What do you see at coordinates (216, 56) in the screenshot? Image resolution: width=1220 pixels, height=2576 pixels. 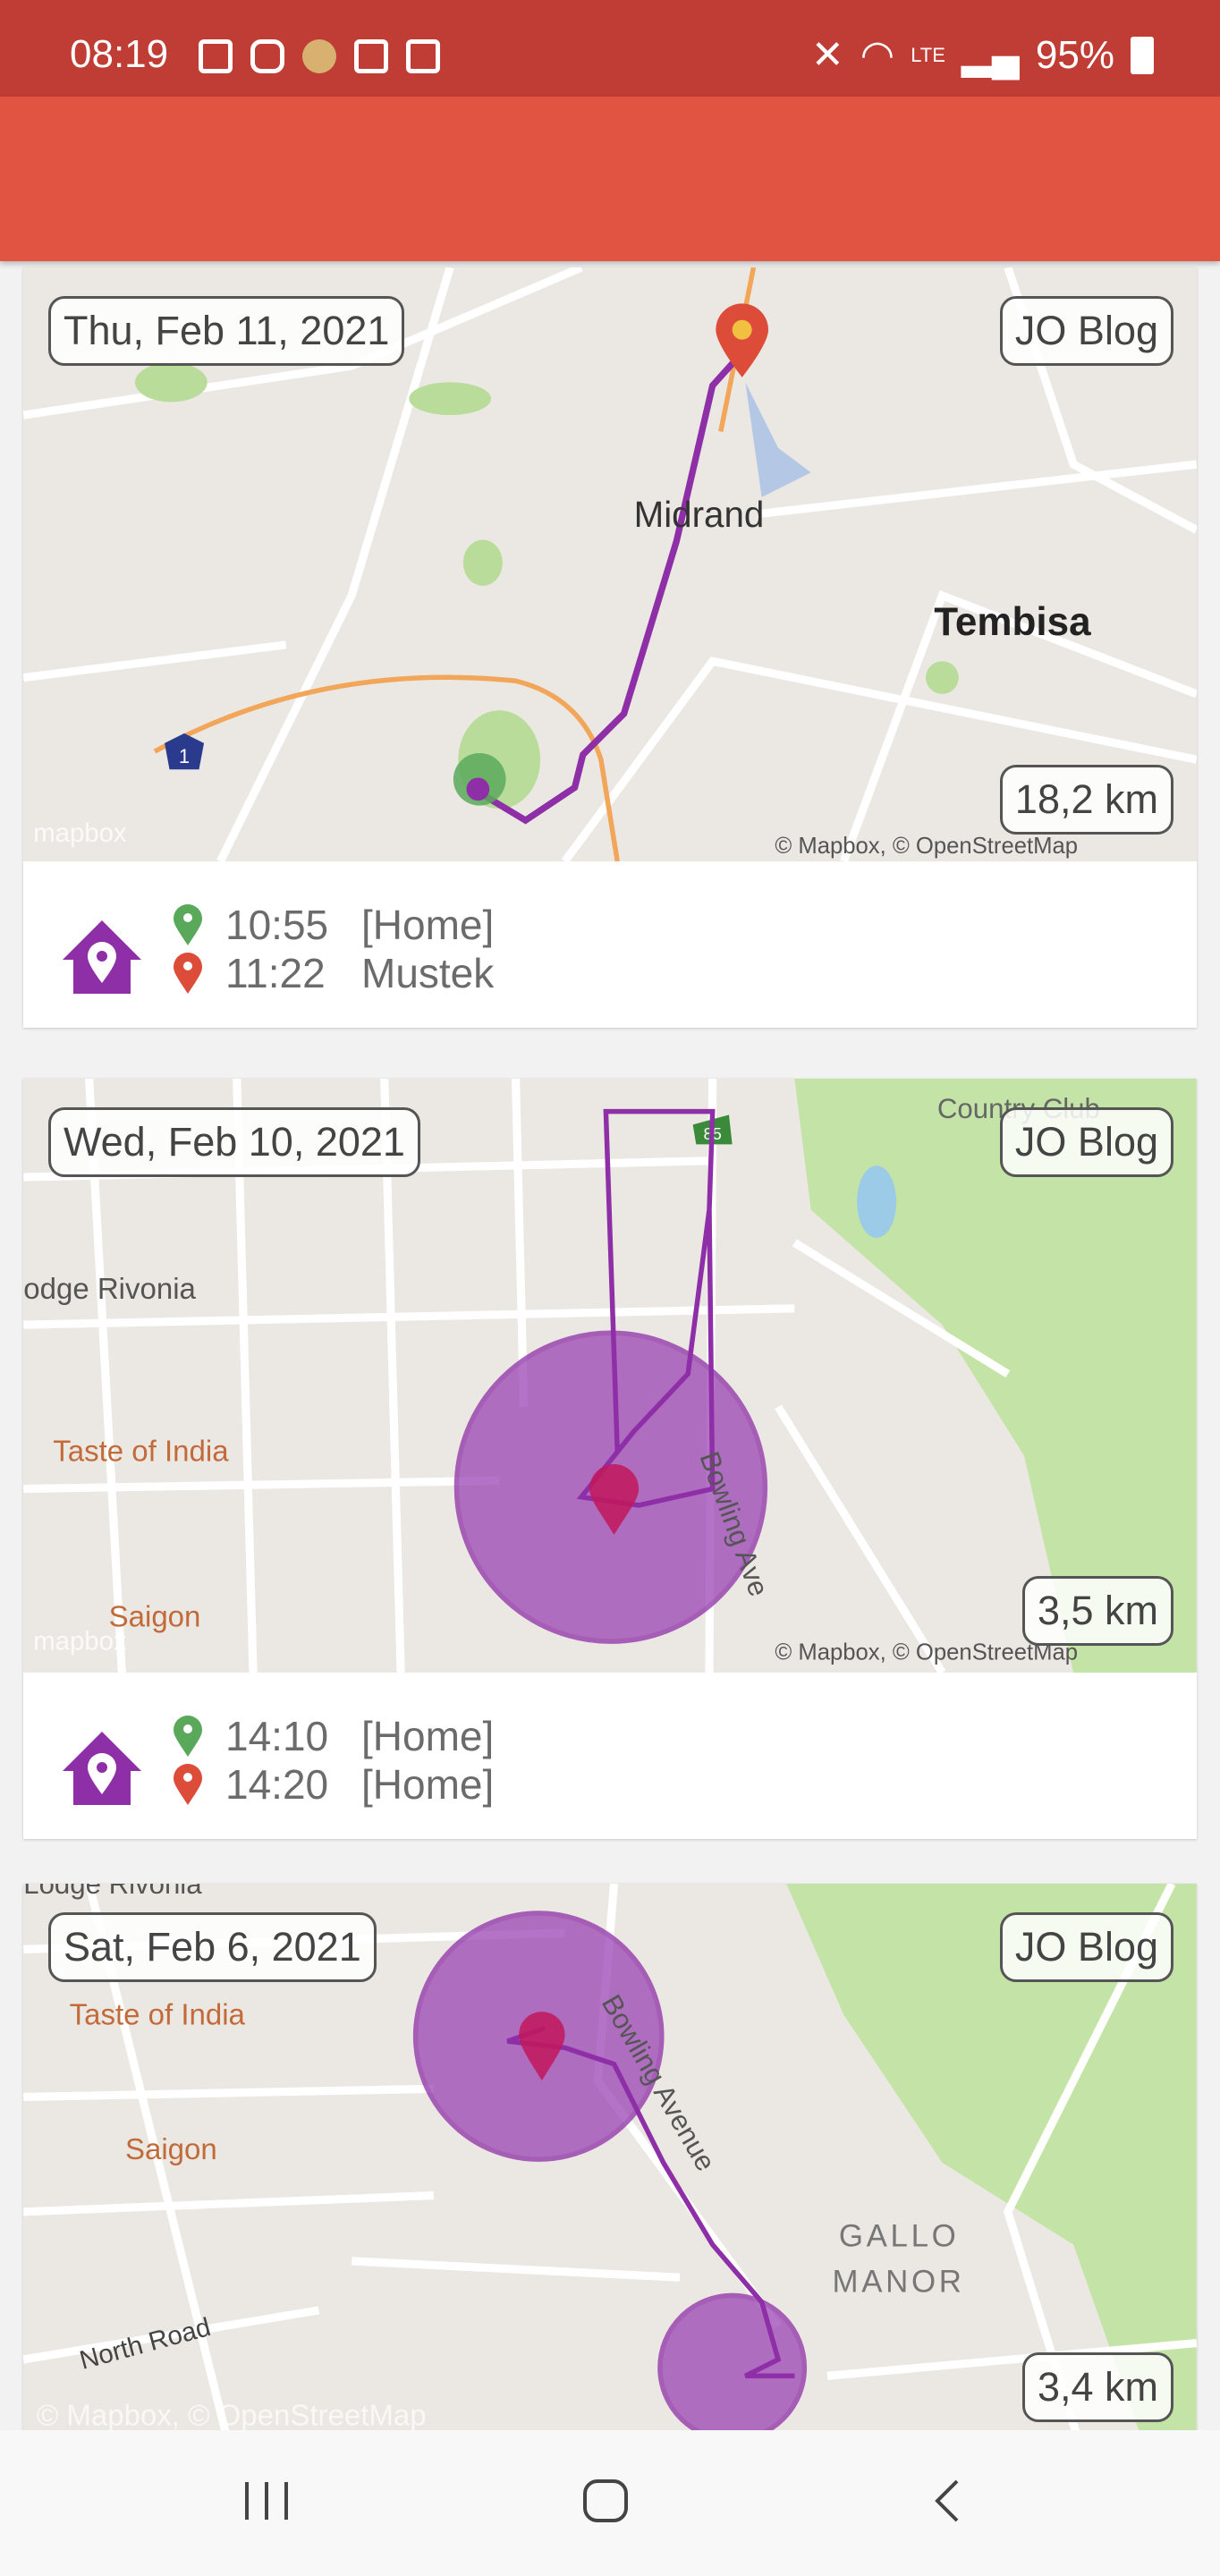 I see `news-icon` at bounding box center [216, 56].